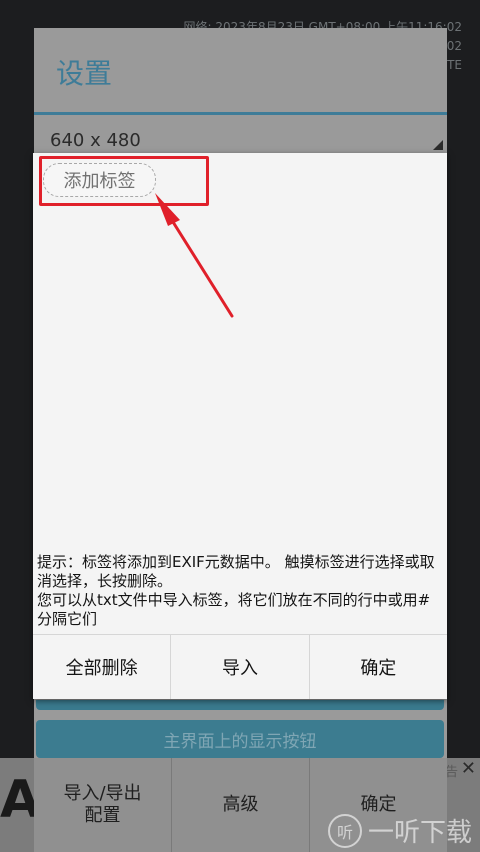 The height and width of the screenshot is (852, 480). What do you see at coordinates (194, 255) in the screenshot?
I see `annotation-arrow-icon` at bounding box center [194, 255].